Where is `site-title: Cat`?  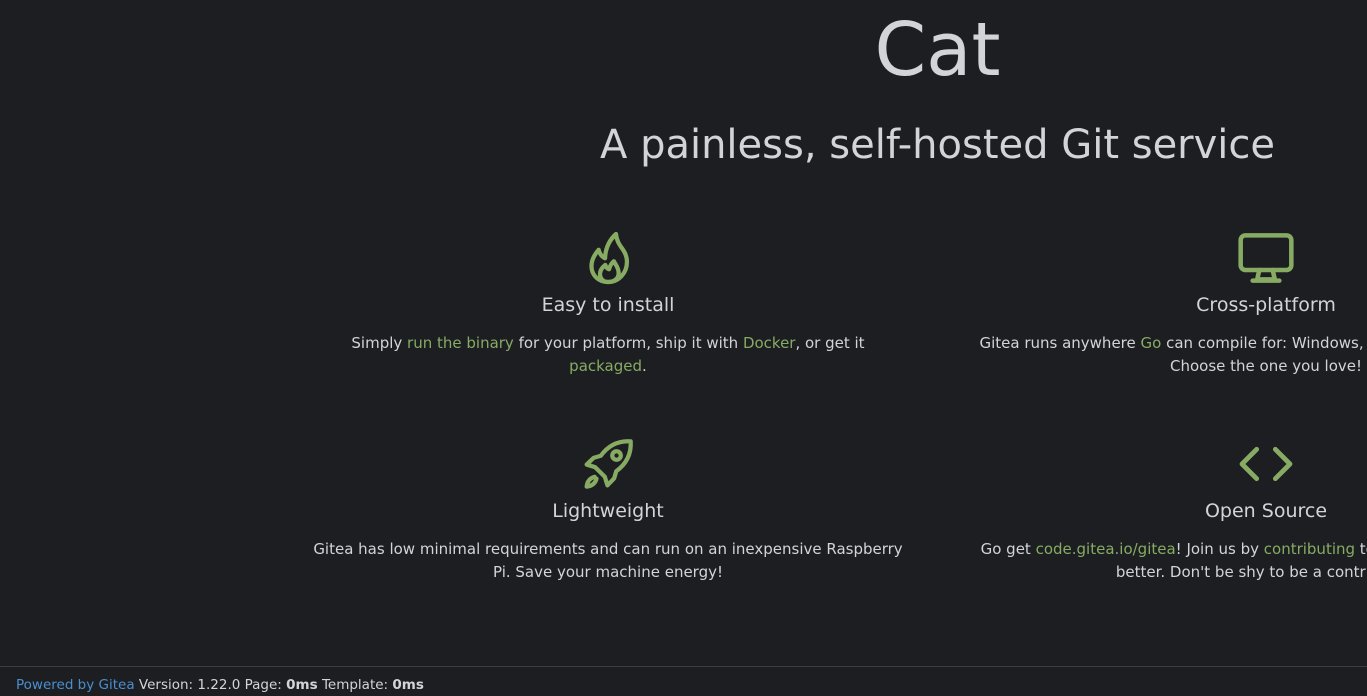
site-title: Cat is located at coordinates (937, 50).